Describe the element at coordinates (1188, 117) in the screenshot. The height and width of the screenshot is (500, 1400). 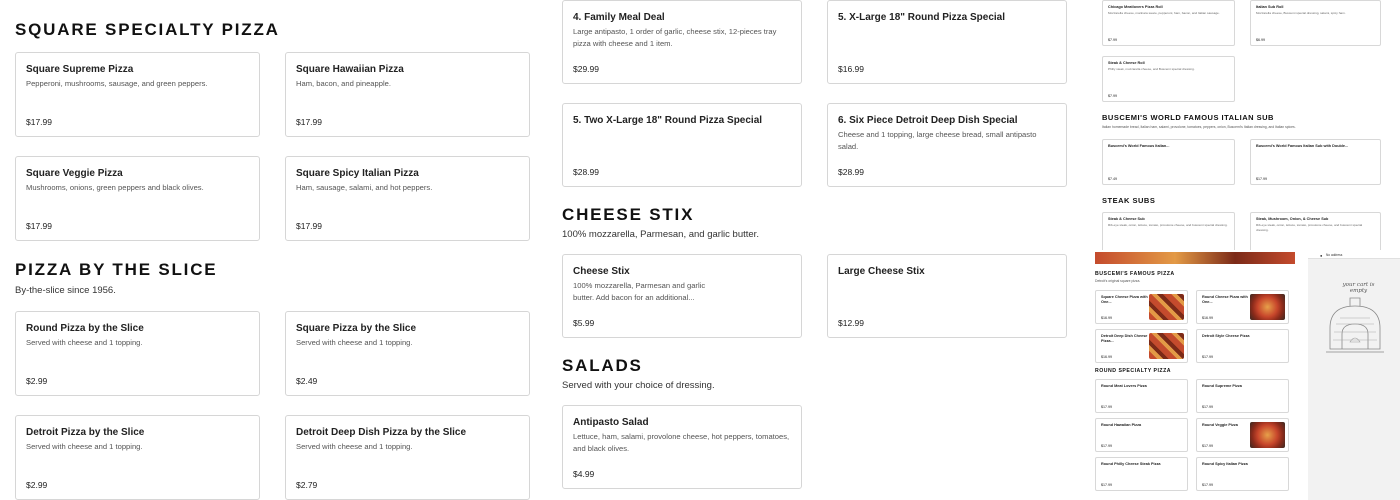
I see `italian-sub-heading: Buscemi's World Famous Italian Sub` at that location.